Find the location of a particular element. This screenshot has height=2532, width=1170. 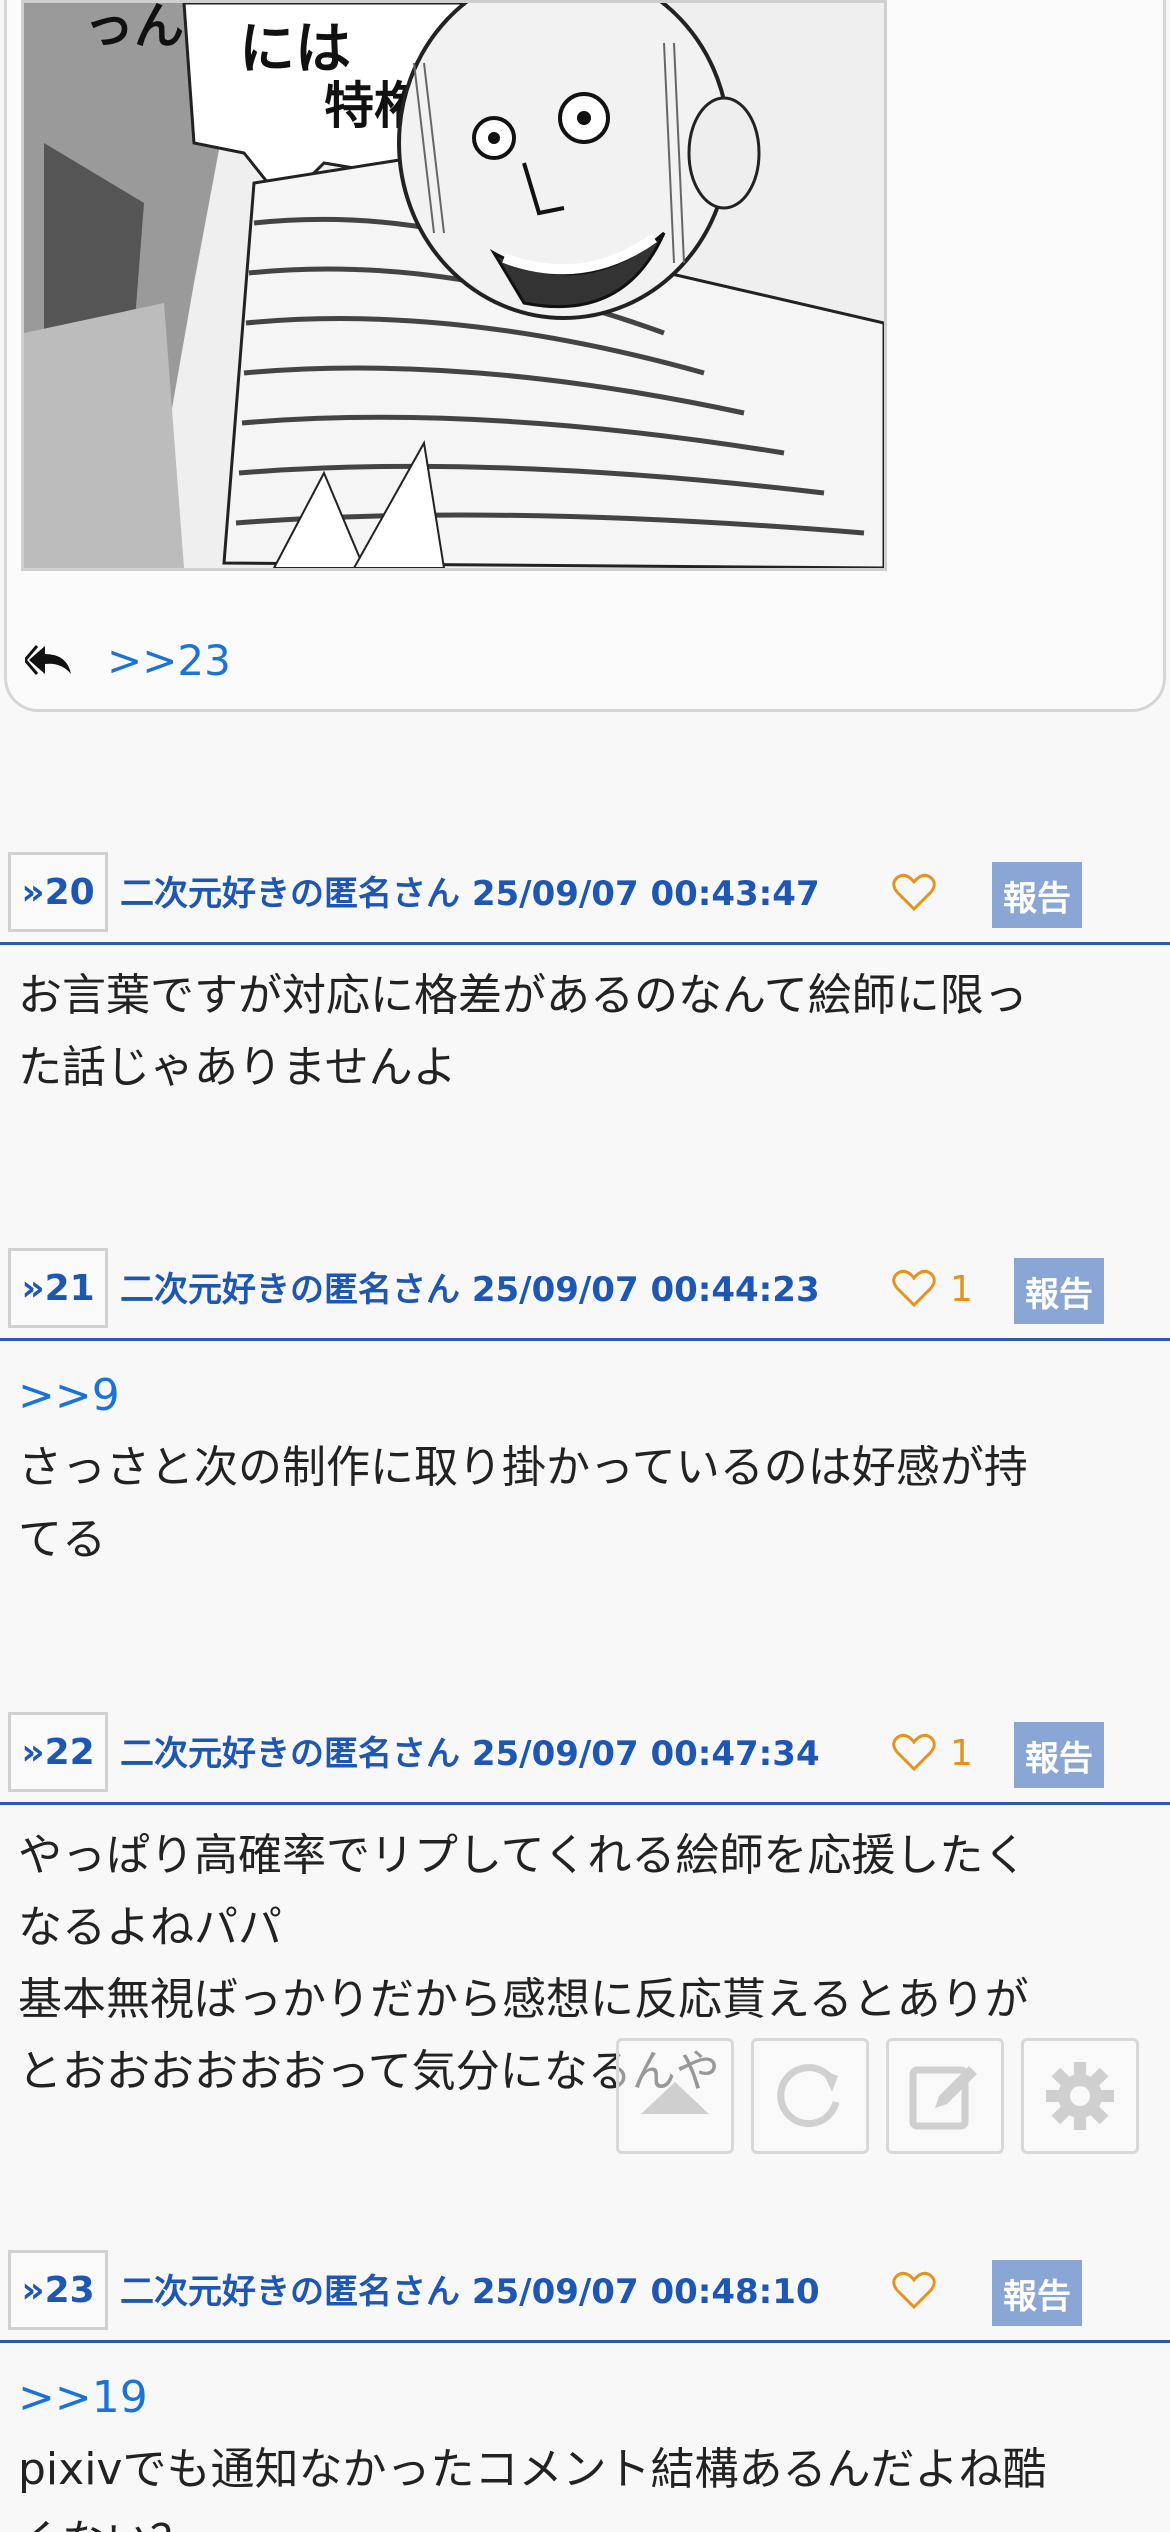

scroll-top-icon is located at coordinates (675, 2098).